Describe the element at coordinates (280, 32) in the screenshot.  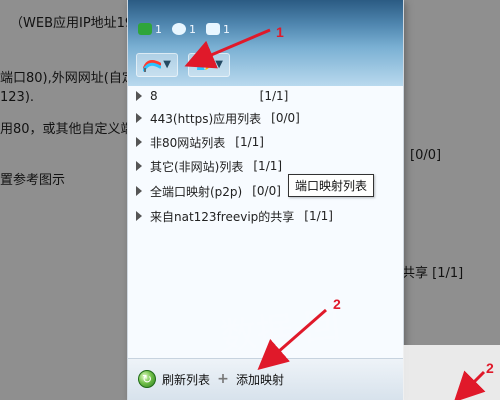
I see `annotation-number-1: 1` at that location.